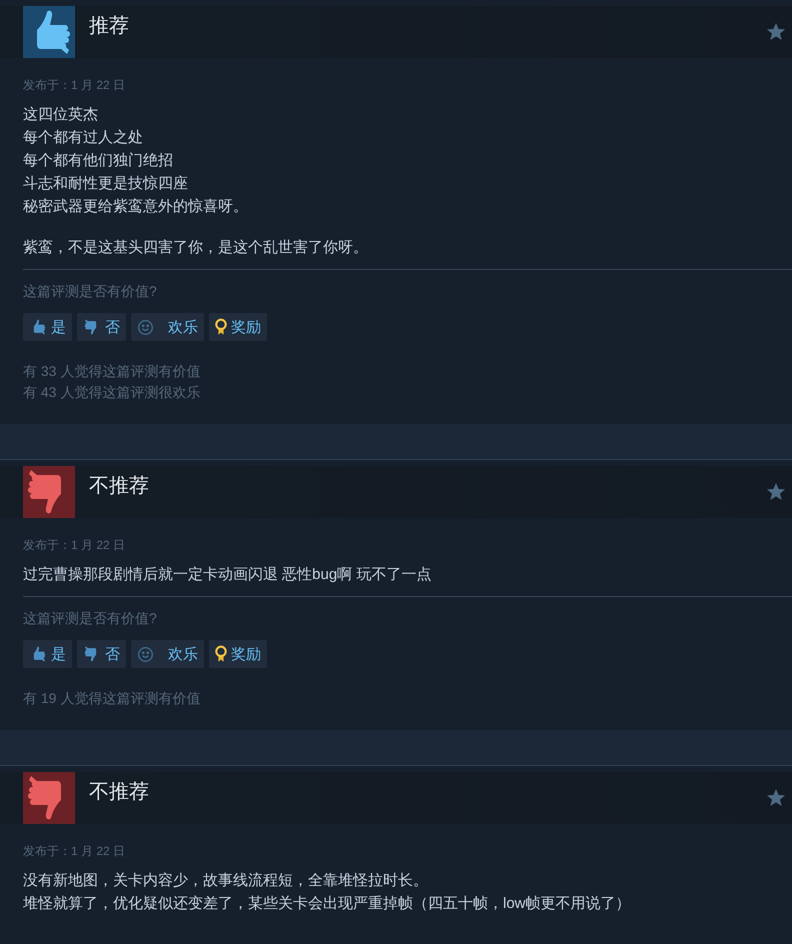 The height and width of the screenshot is (944, 792). I want to click on review-text: 没有新地图，关卡内容少，故事线流程短，全靠堆怪拉时长。 堆怪就算了，优化疑似还变差了，某些关卡会出现严重掉帧（四五十帧，low帧更不用说了）, so click(327, 892).